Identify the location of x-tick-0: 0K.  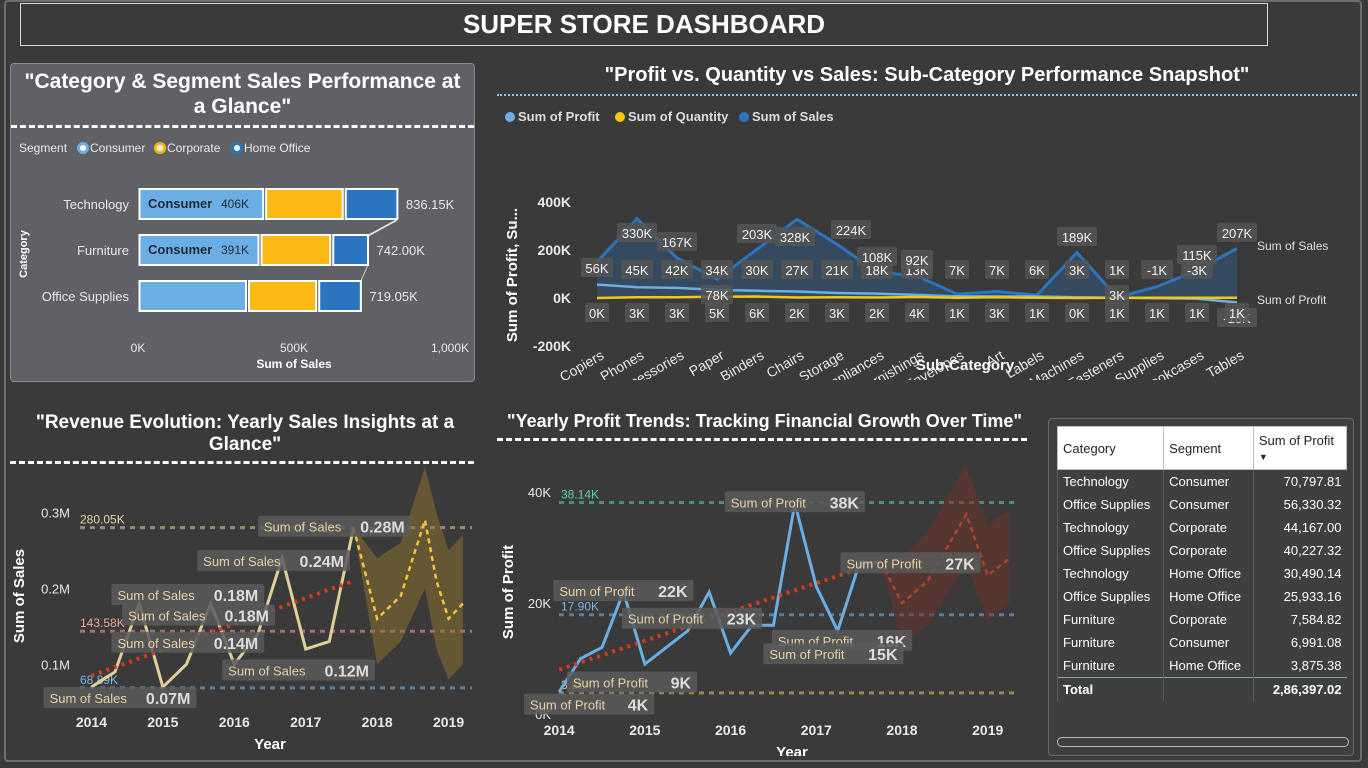
(138, 348).